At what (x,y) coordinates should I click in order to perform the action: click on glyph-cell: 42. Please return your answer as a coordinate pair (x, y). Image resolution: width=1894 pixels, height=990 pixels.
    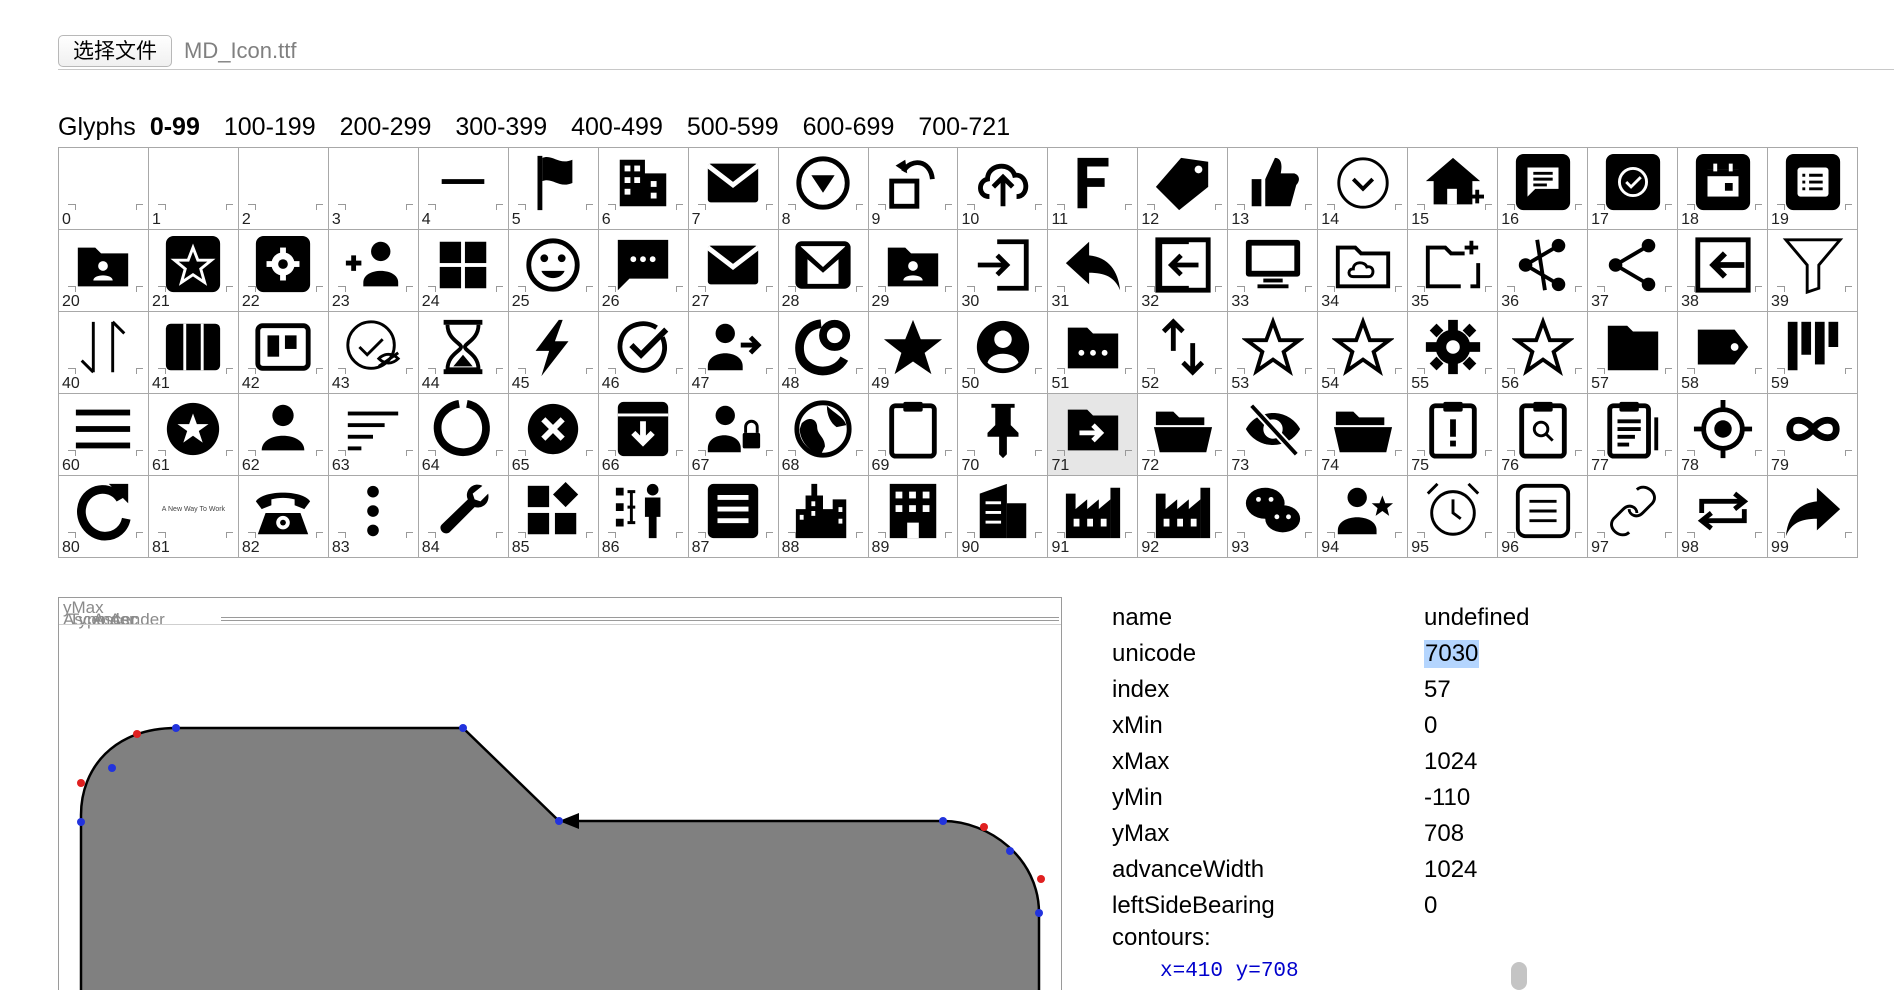
    Looking at the image, I should click on (283, 353).